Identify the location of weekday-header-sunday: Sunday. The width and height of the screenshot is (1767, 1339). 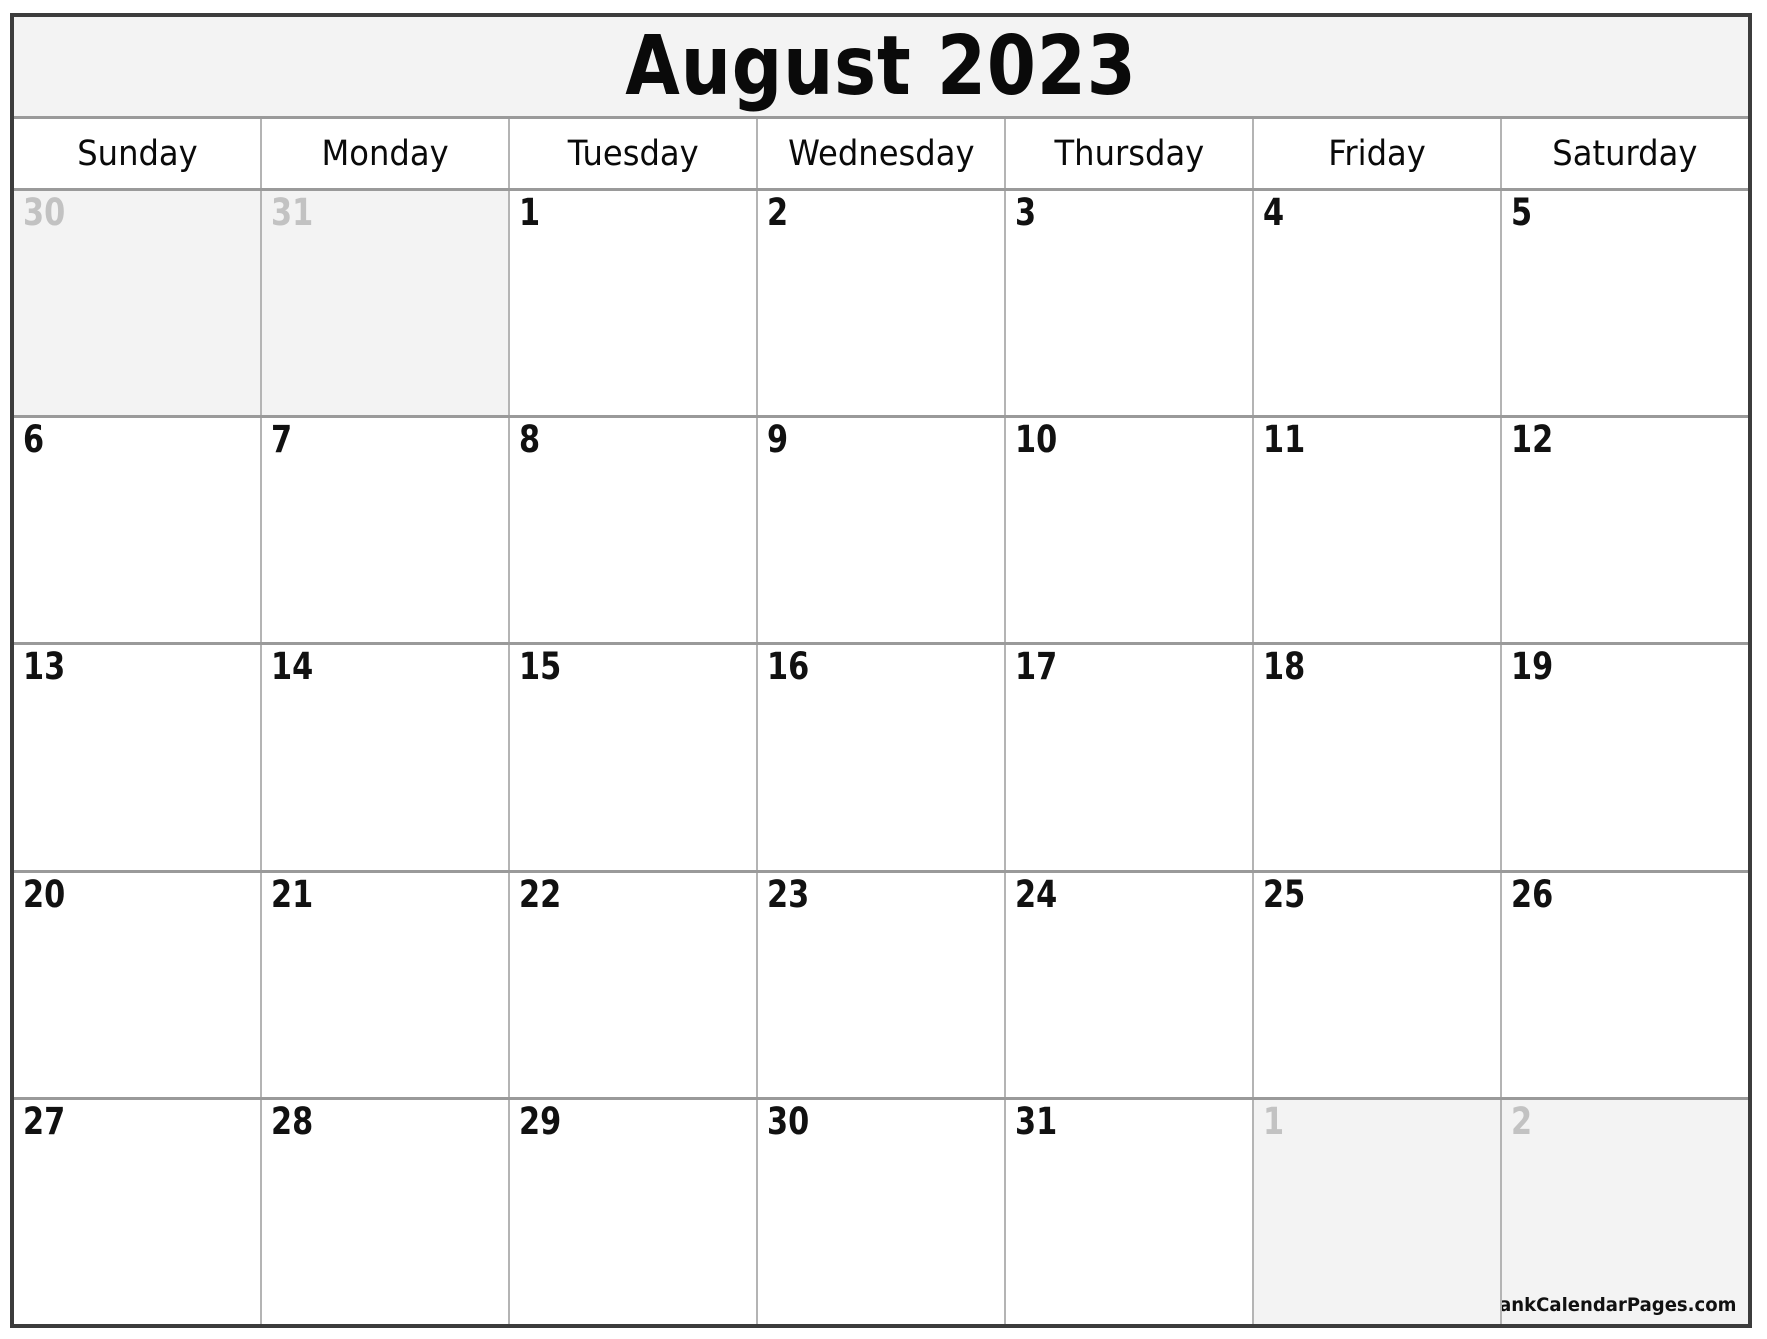
(138, 153).